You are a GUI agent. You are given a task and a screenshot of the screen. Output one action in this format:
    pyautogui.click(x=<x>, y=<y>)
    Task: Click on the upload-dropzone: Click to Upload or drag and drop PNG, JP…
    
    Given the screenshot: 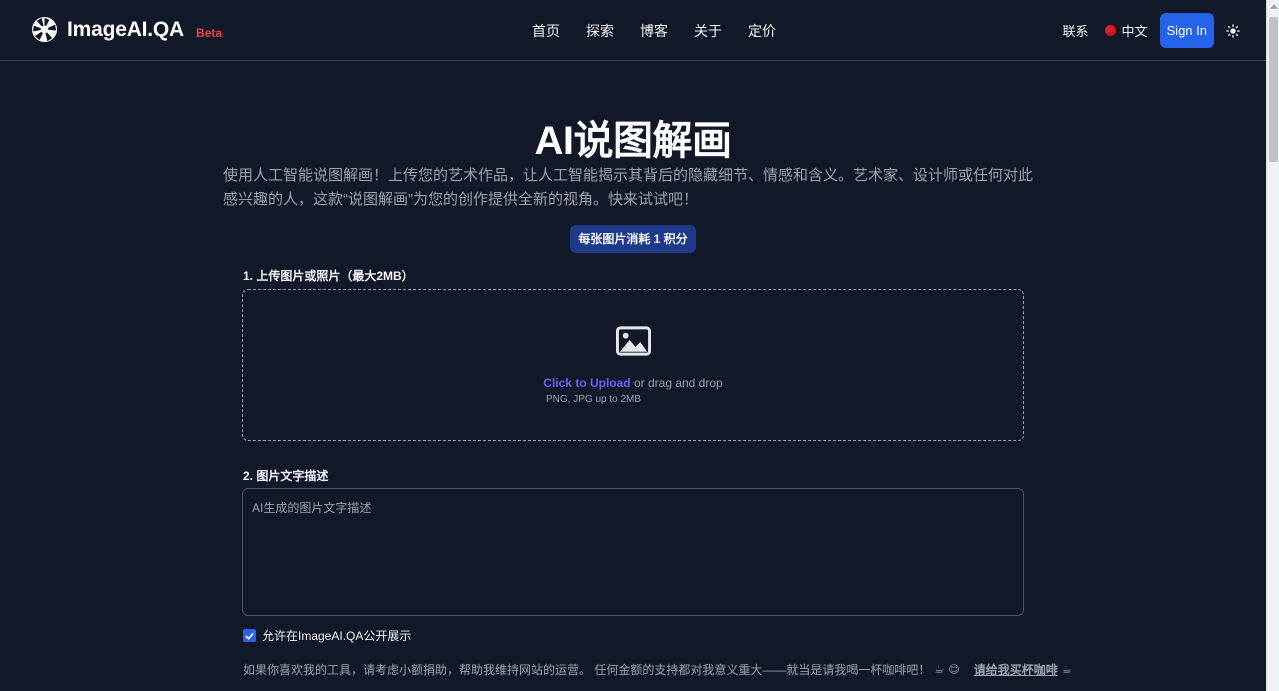 What is the action you would take?
    pyautogui.click(x=633, y=365)
    